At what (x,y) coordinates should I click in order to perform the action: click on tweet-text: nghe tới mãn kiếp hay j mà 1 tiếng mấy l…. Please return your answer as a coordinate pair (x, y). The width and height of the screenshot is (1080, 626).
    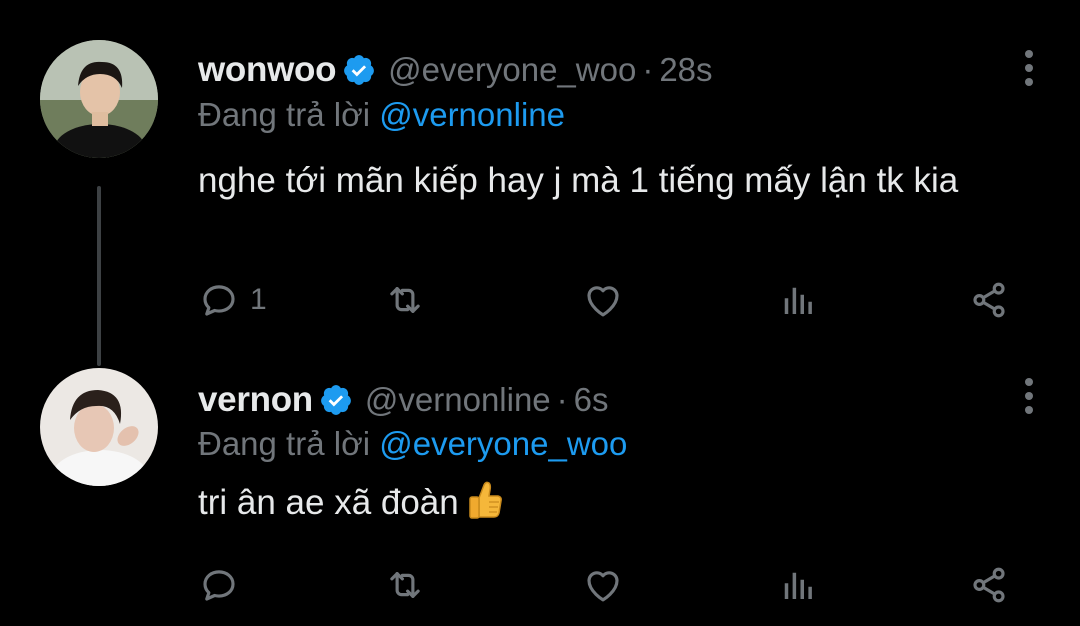
    Looking at the image, I should click on (578, 180).